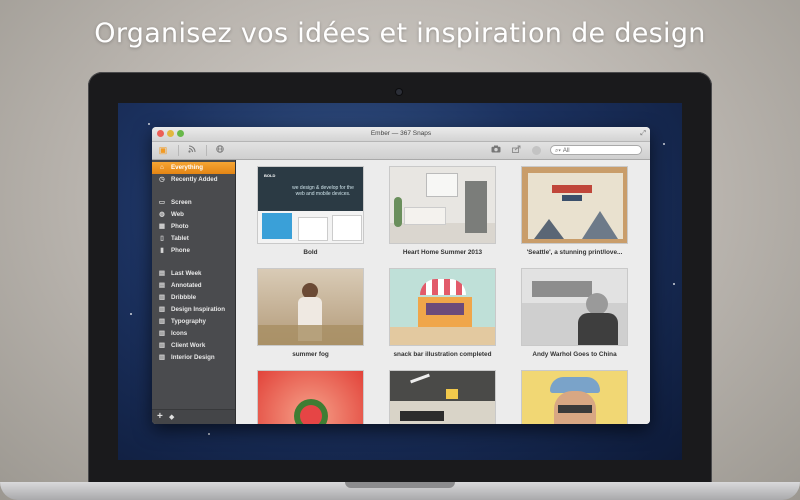 Image resolution: width=800 pixels, height=500 pixels. I want to click on snap-caption: Andy Warhol Goes to China, so click(574, 354).